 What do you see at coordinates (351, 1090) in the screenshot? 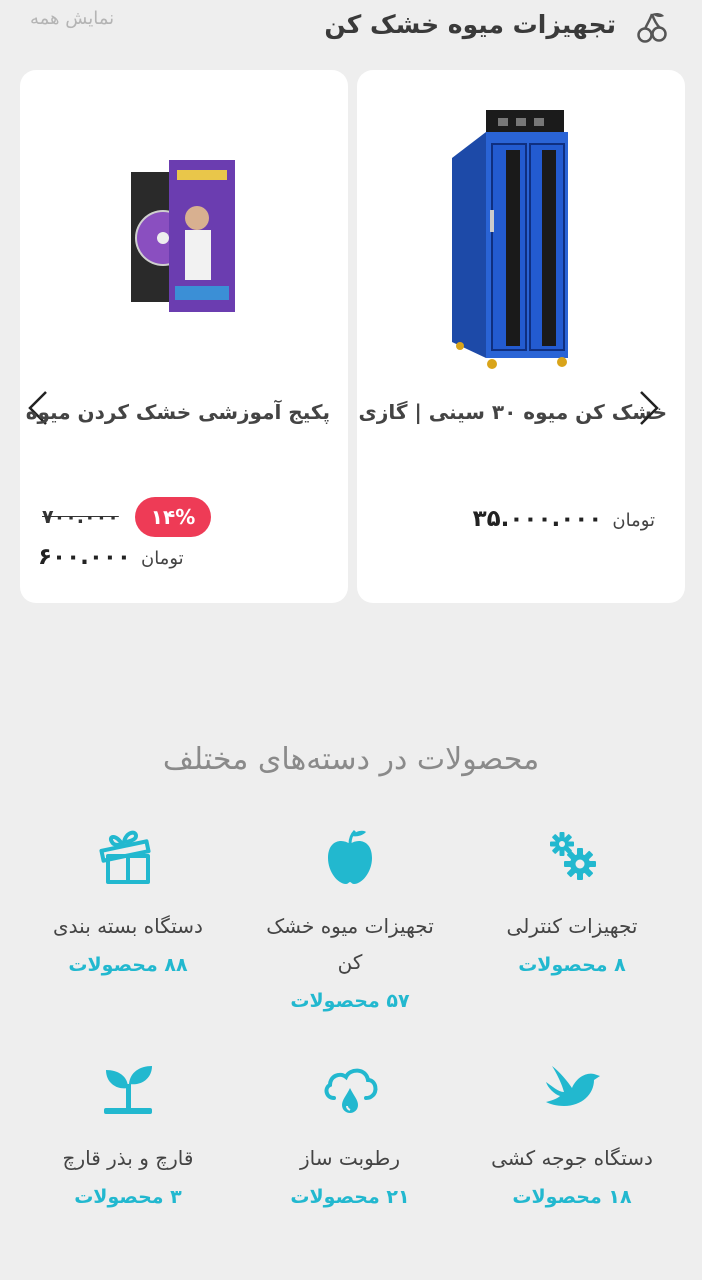
I see `cloud-drop-icon` at bounding box center [351, 1090].